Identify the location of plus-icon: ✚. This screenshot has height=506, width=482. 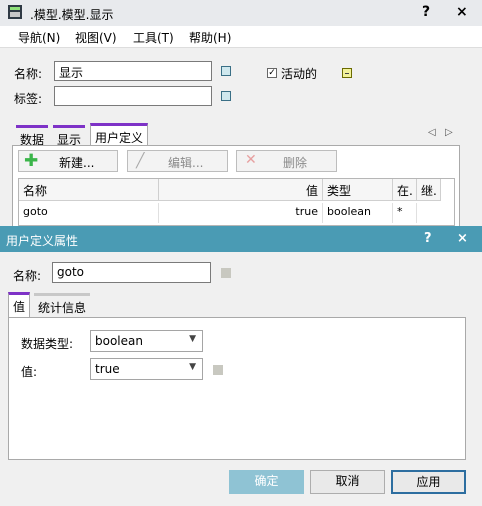
(31, 161).